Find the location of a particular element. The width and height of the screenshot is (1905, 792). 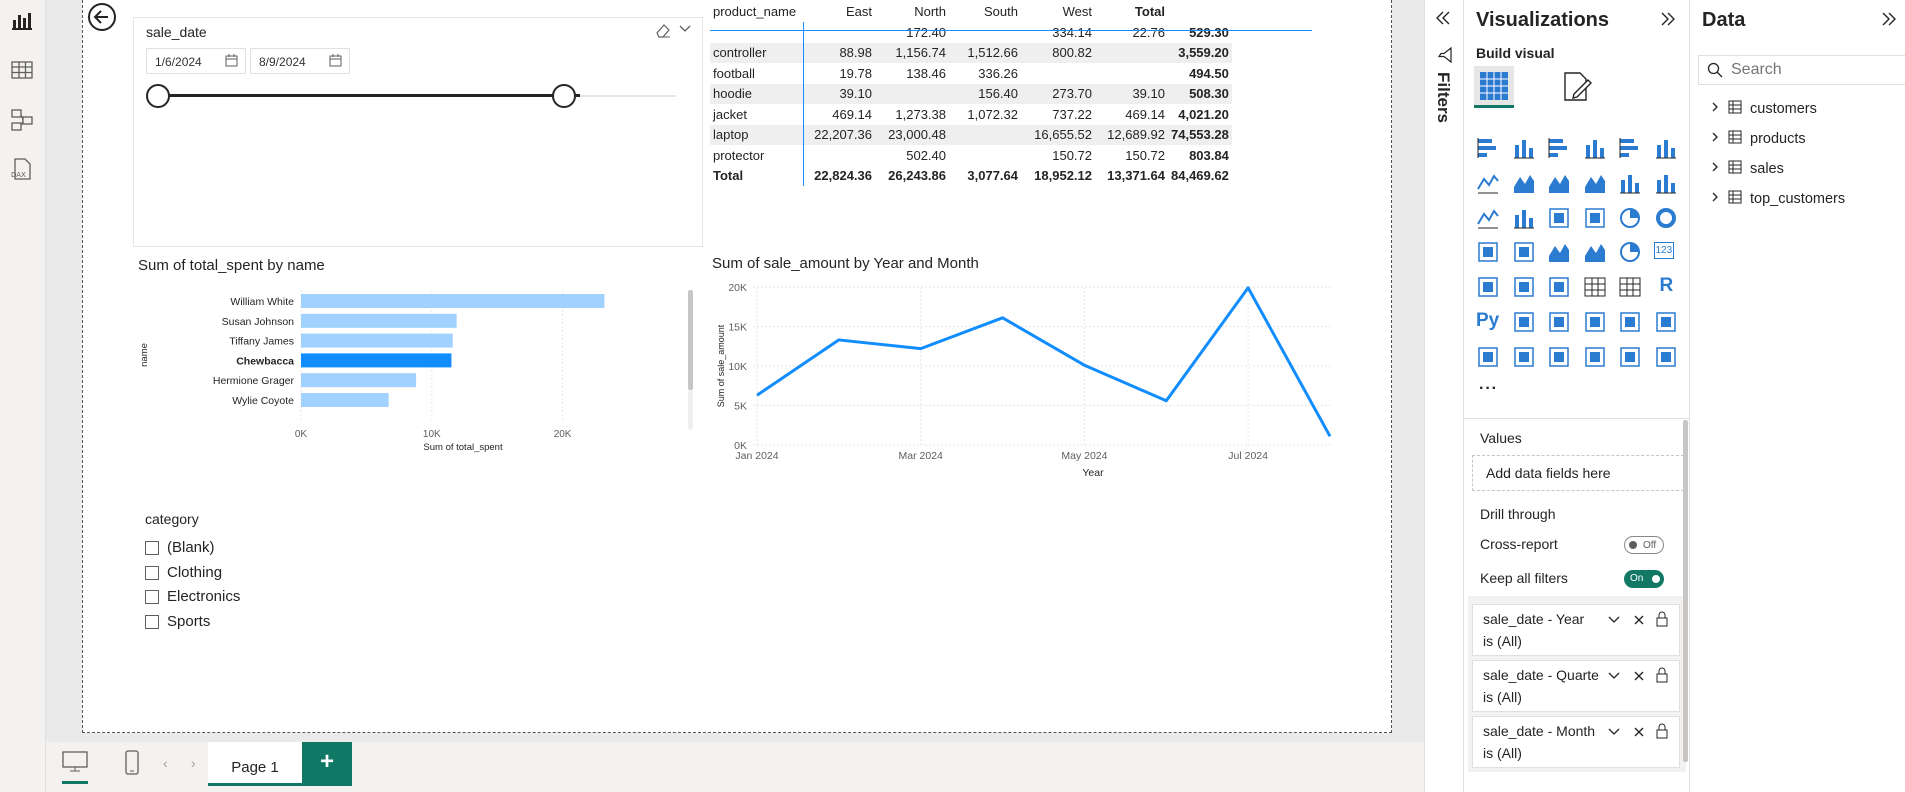

dax-query-view-icon: DAX is located at coordinates (22, 169).